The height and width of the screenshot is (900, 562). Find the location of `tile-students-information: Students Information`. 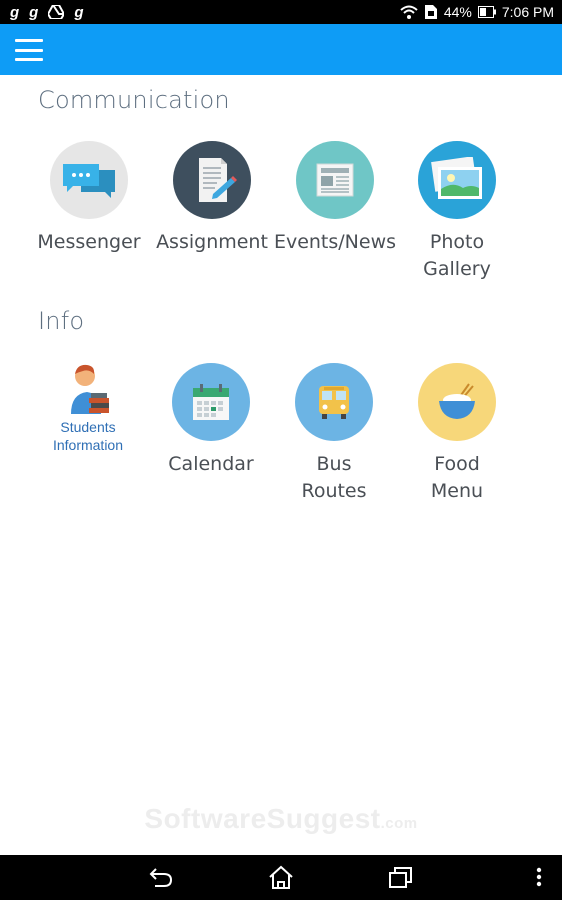

tile-students-information: Students Information is located at coordinates (88, 408).